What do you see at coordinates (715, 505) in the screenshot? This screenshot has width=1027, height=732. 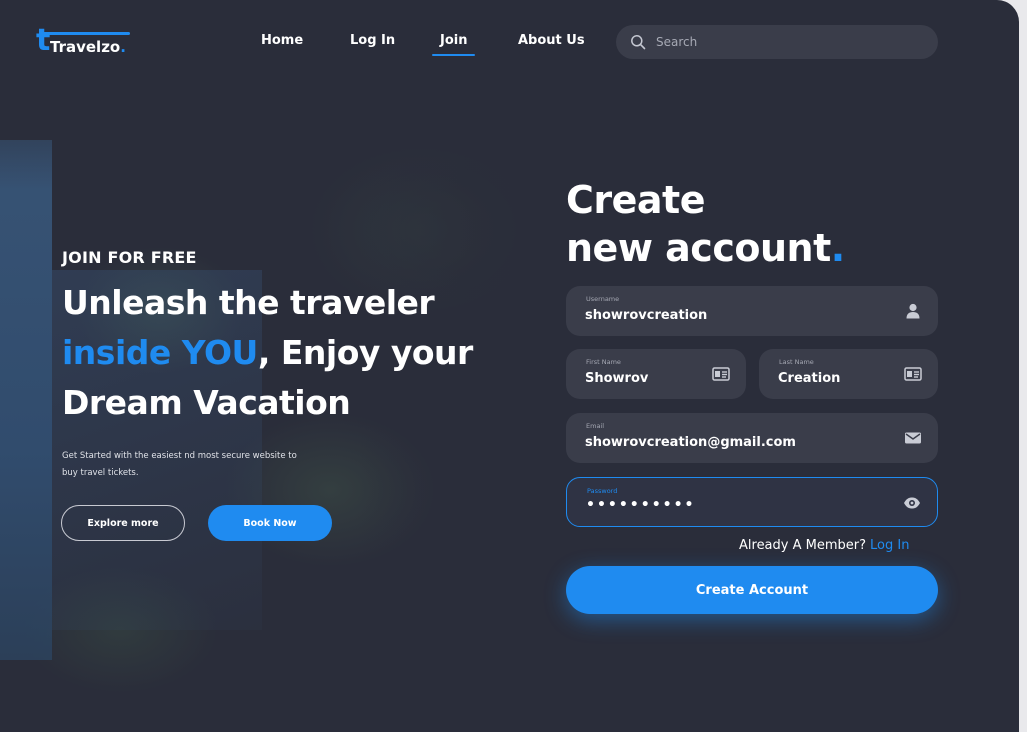 I see `password-input: ••••••••••` at bounding box center [715, 505].